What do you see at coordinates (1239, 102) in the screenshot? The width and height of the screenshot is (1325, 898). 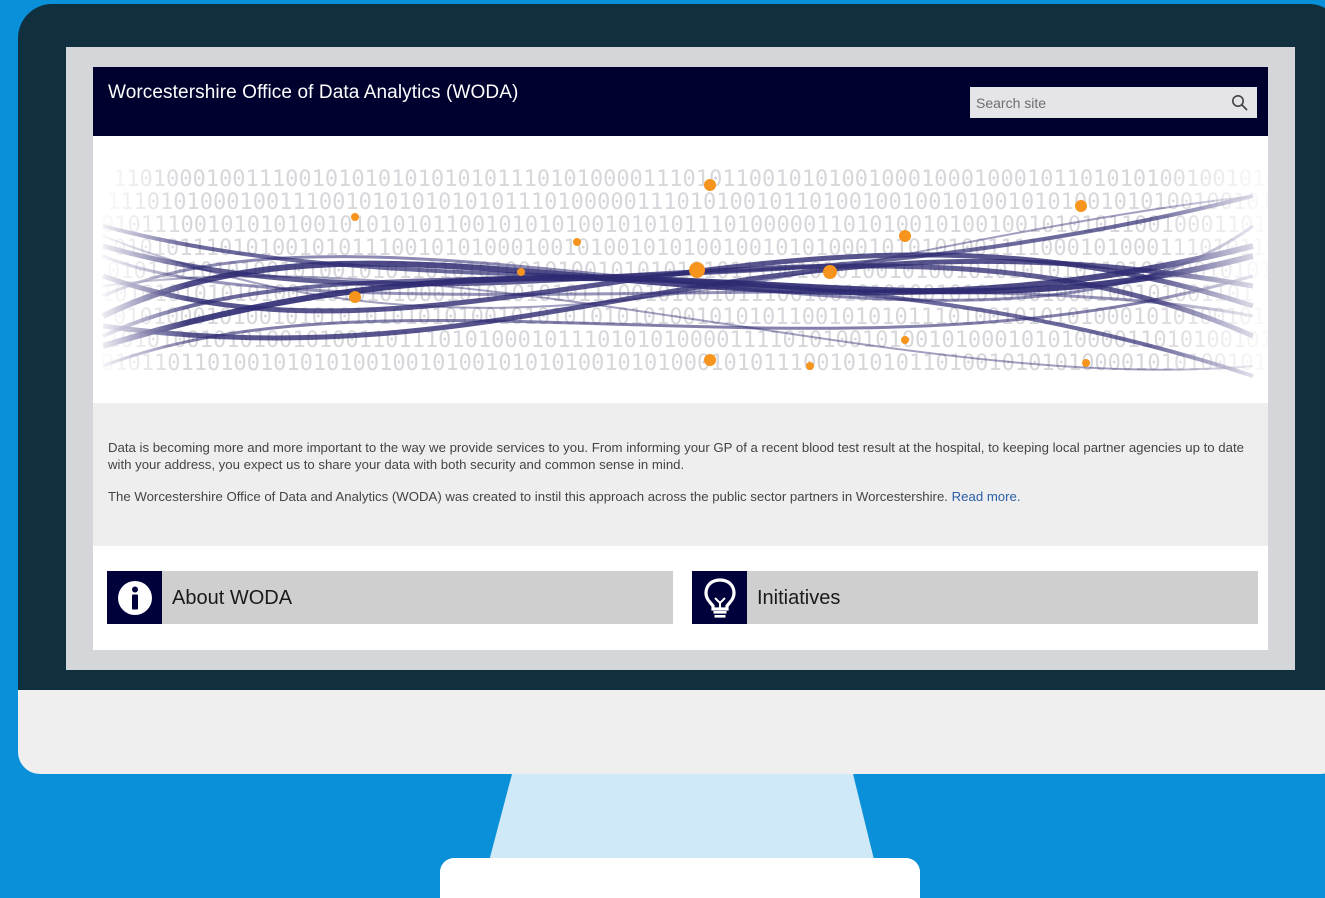 I see `search-icon` at bounding box center [1239, 102].